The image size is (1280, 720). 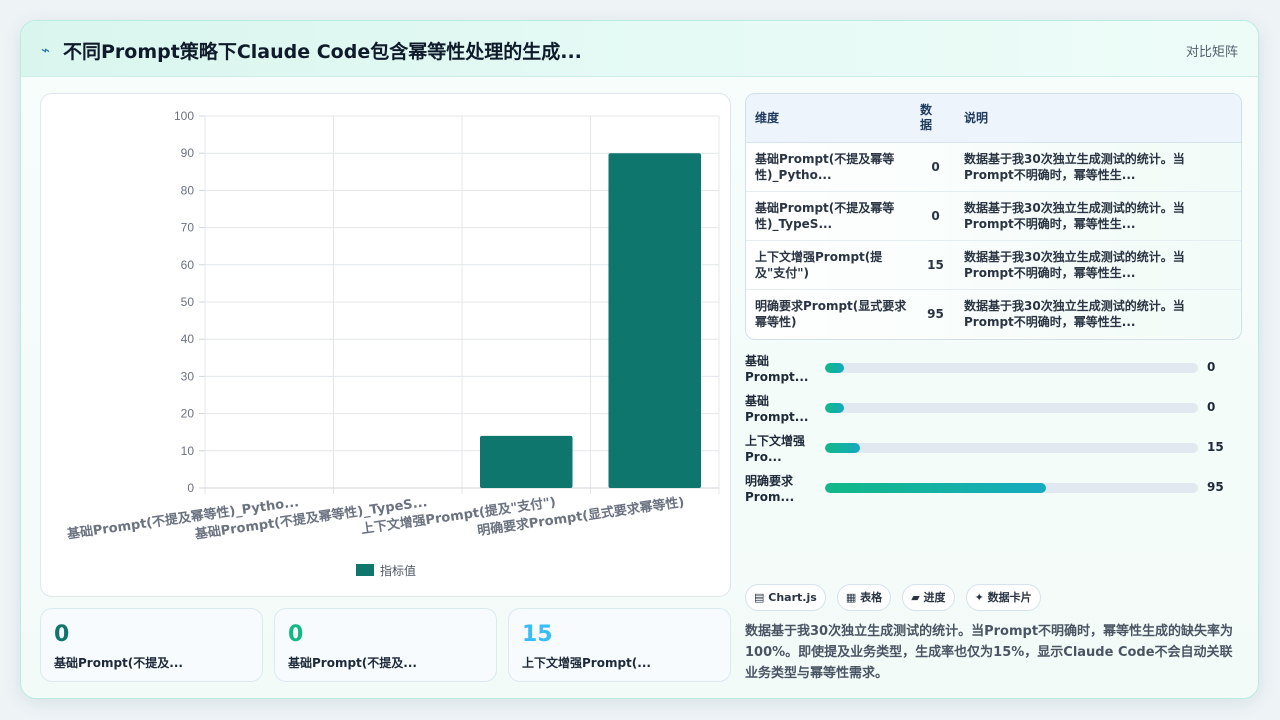 What do you see at coordinates (190, 488) in the screenshot?
I see `y-tick-label: 0` at bounding box center [190, 488].